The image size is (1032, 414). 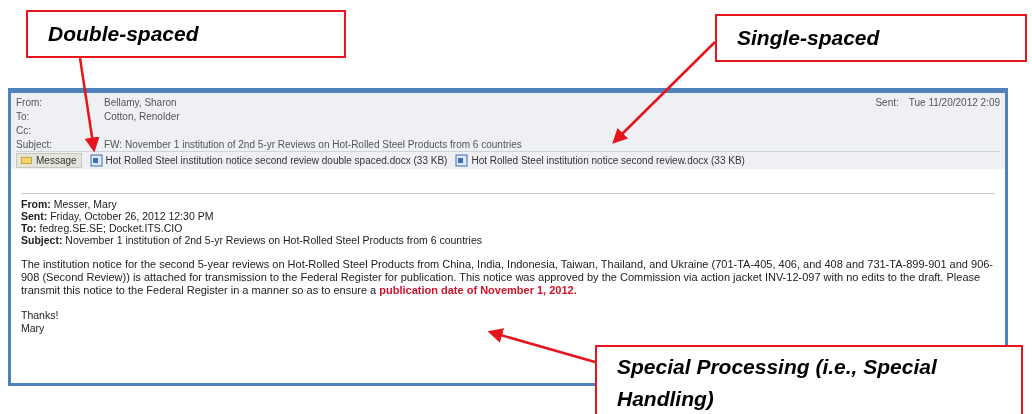 What do you see at coordinates (30, 102) in the screenshot?
I see `field-label: From:` at bounding box center [30, 102].